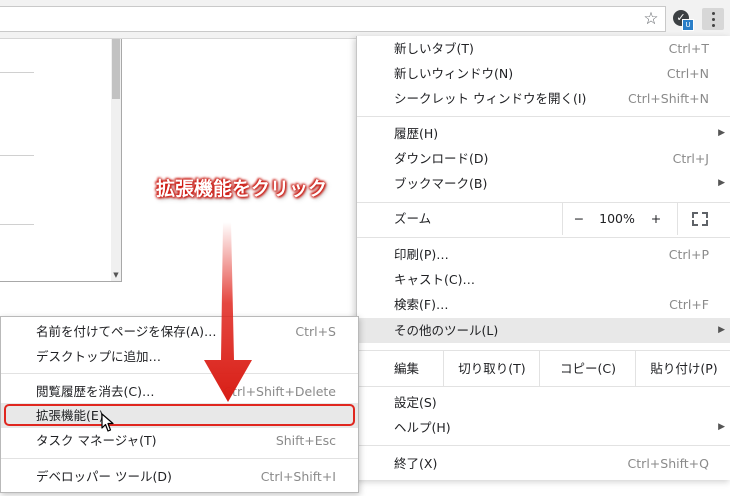  I want to click on edit-label: 編集, so click(407, 368).